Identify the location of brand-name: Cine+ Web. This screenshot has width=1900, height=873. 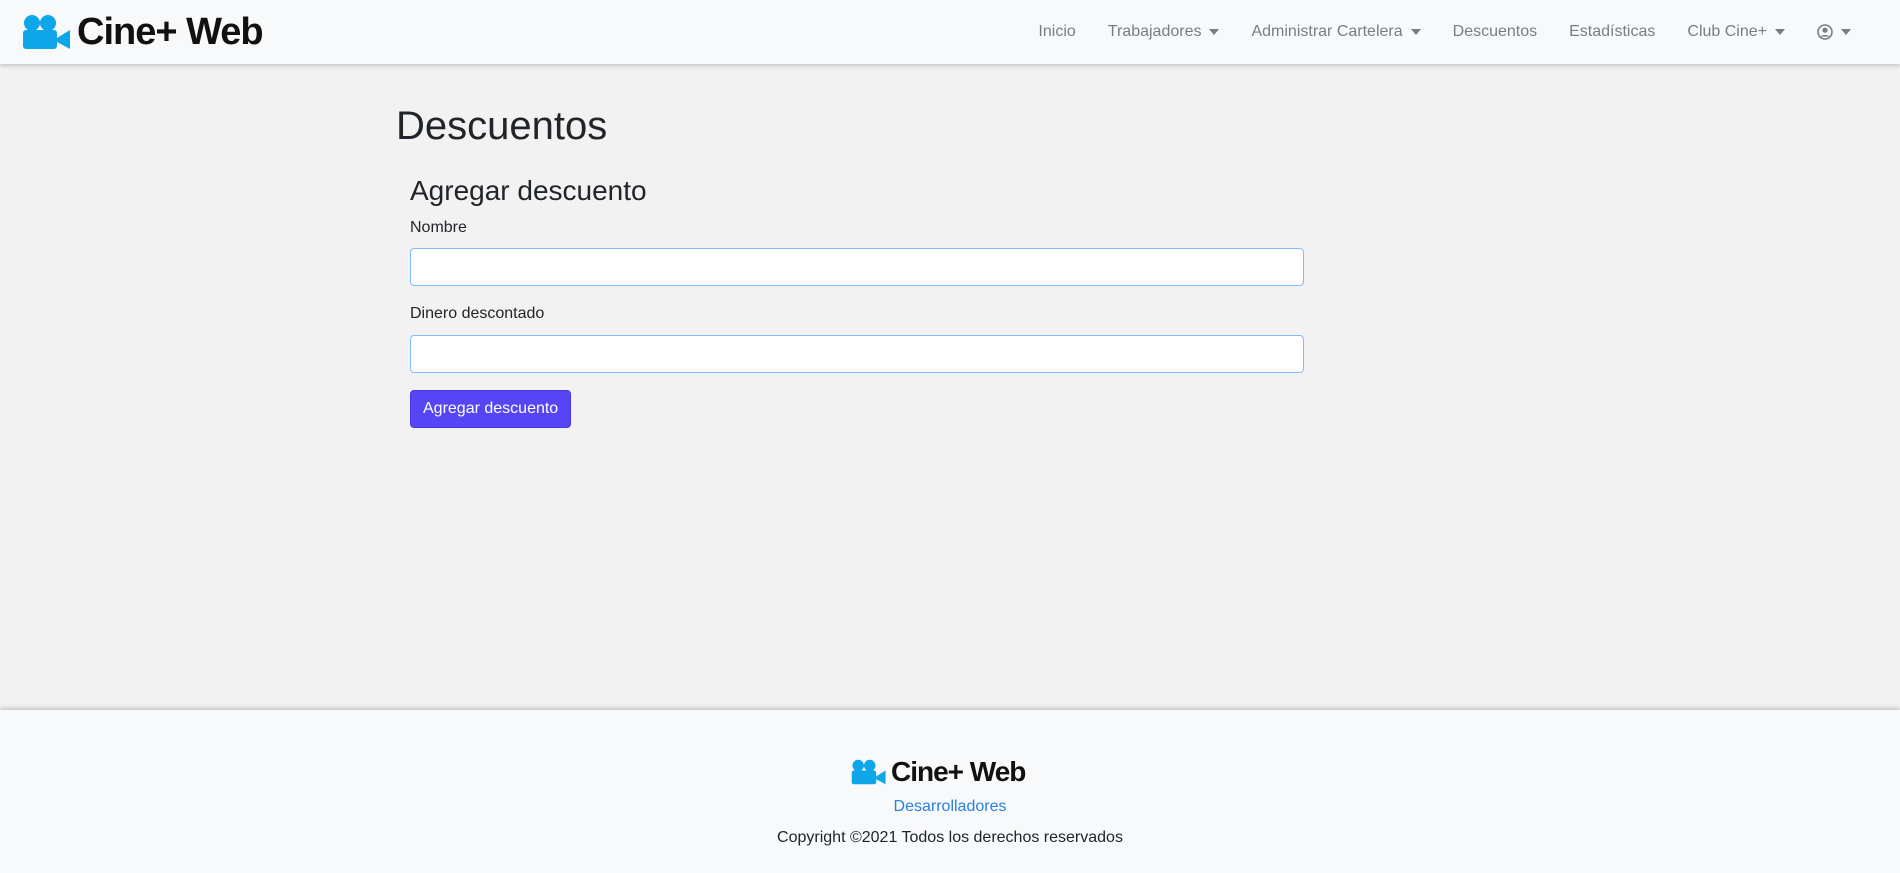
(170, 32).